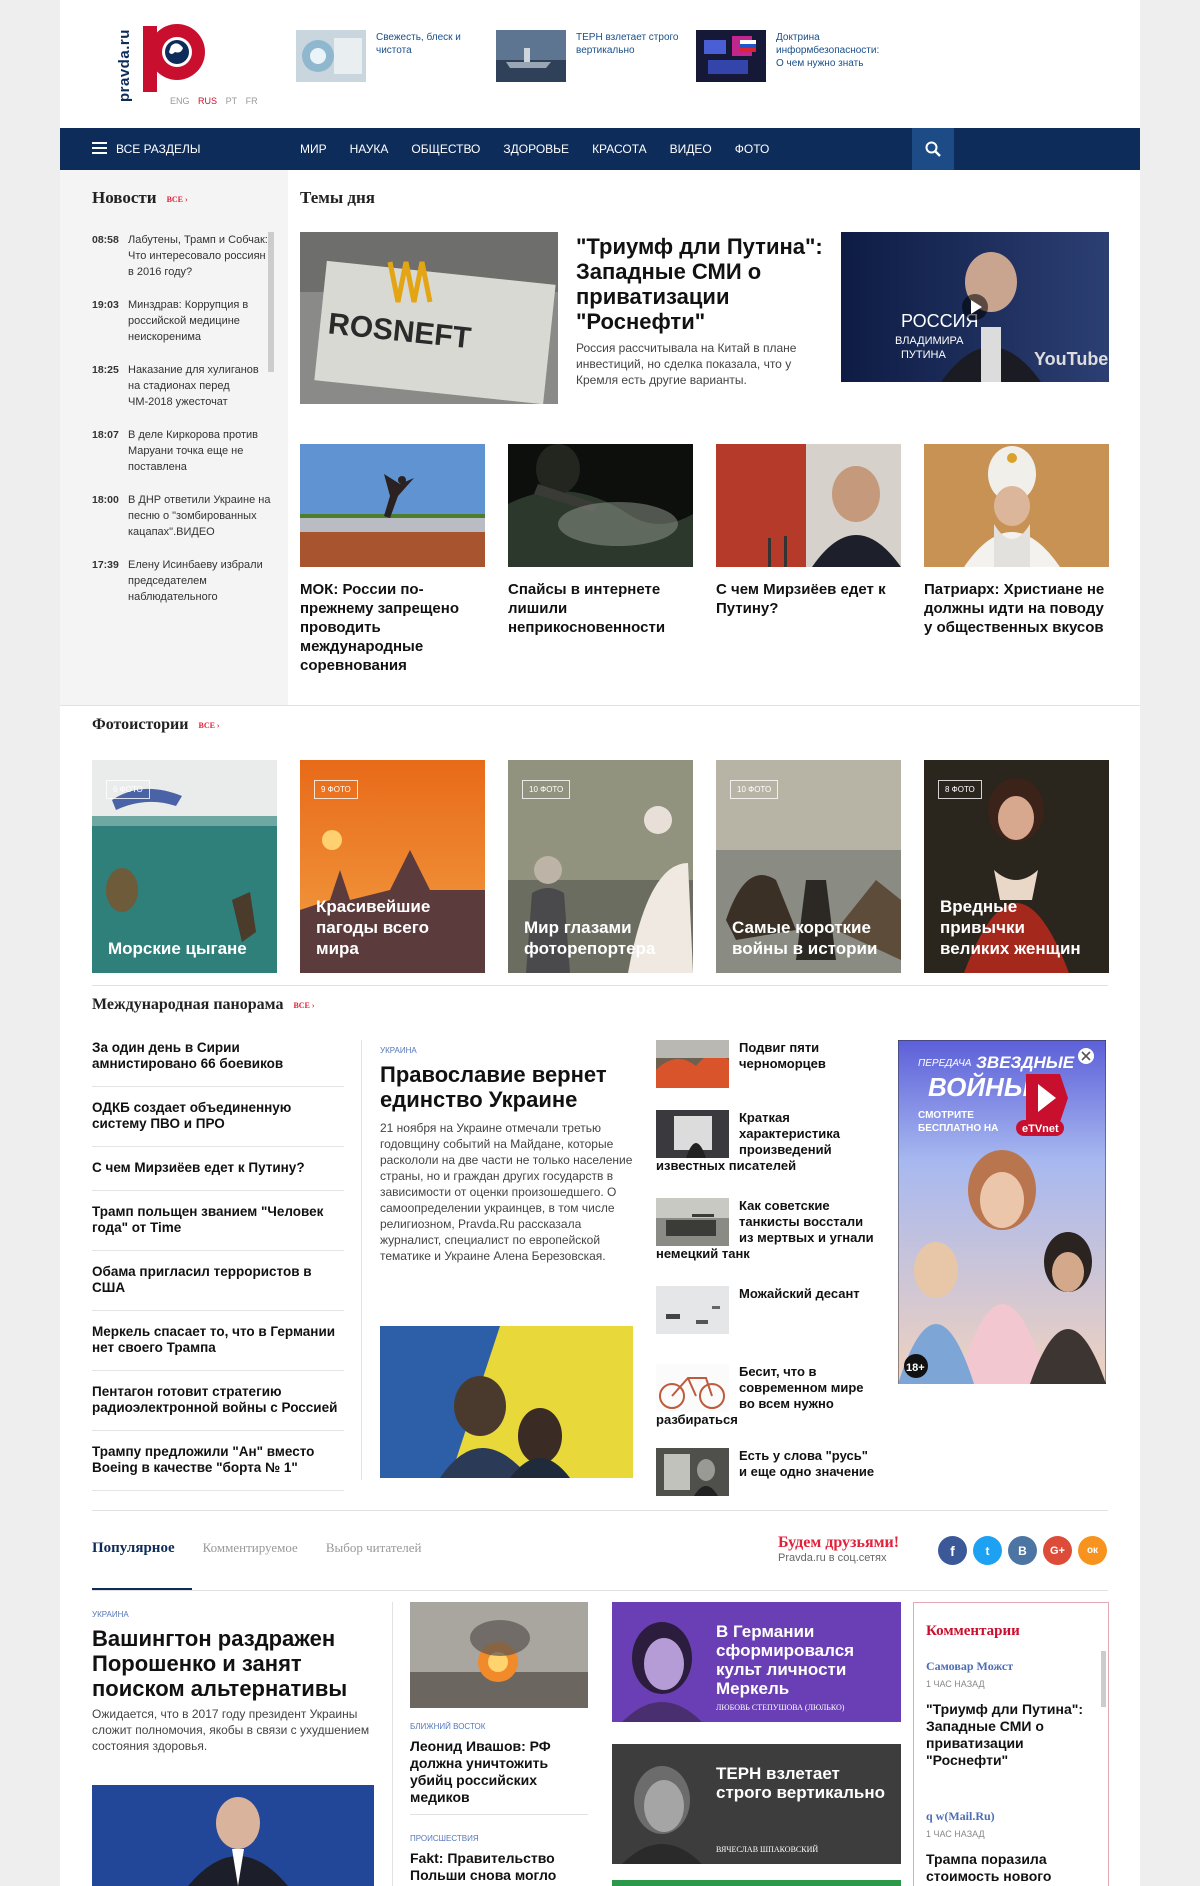 The image size is (1200, 1886). Describe the element at coordinates (184, 866) in the screenshot. I see `photostory-card: 6 ФОТО Морские цыгане` at that location.